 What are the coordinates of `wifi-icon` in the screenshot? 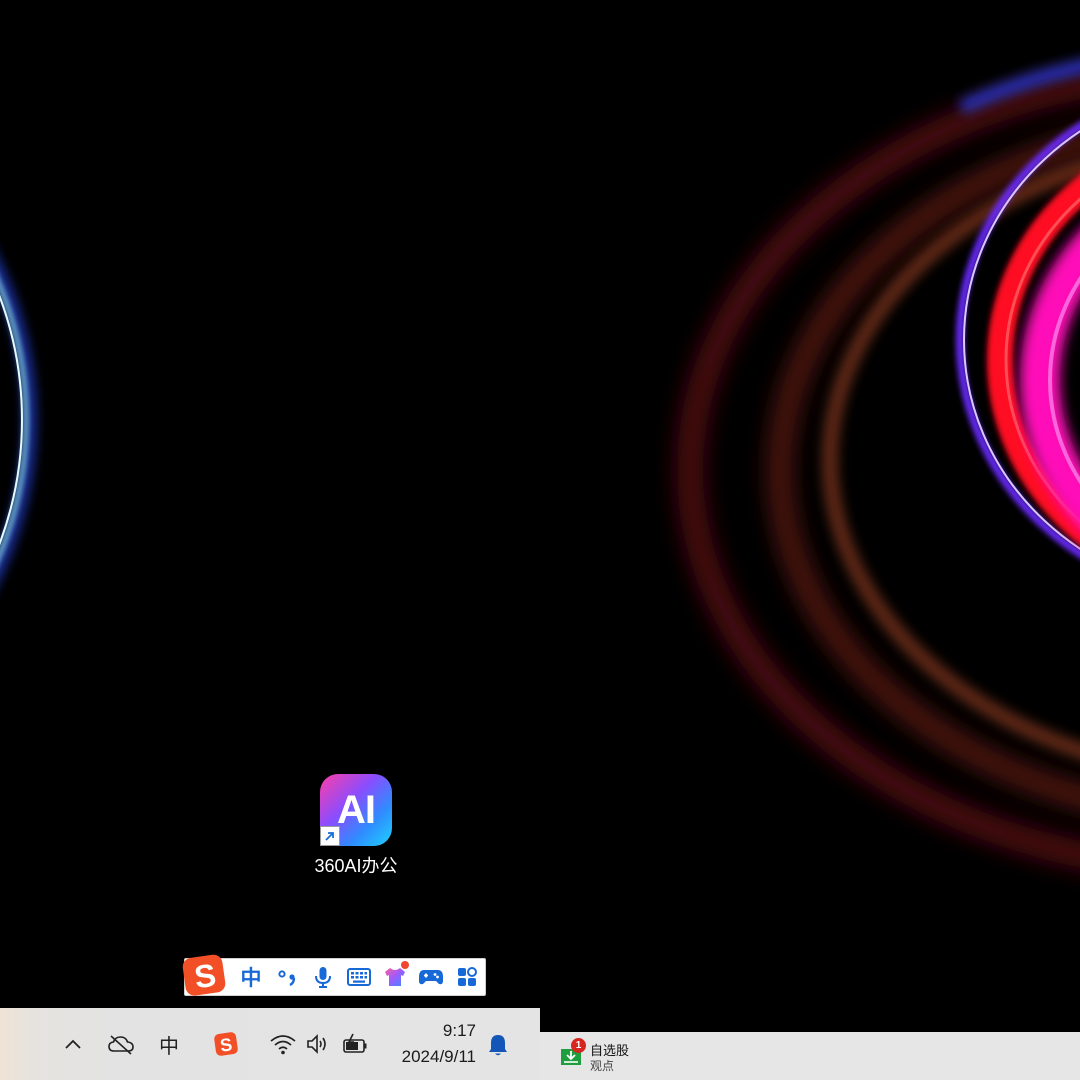 It's located at (283, 1045).